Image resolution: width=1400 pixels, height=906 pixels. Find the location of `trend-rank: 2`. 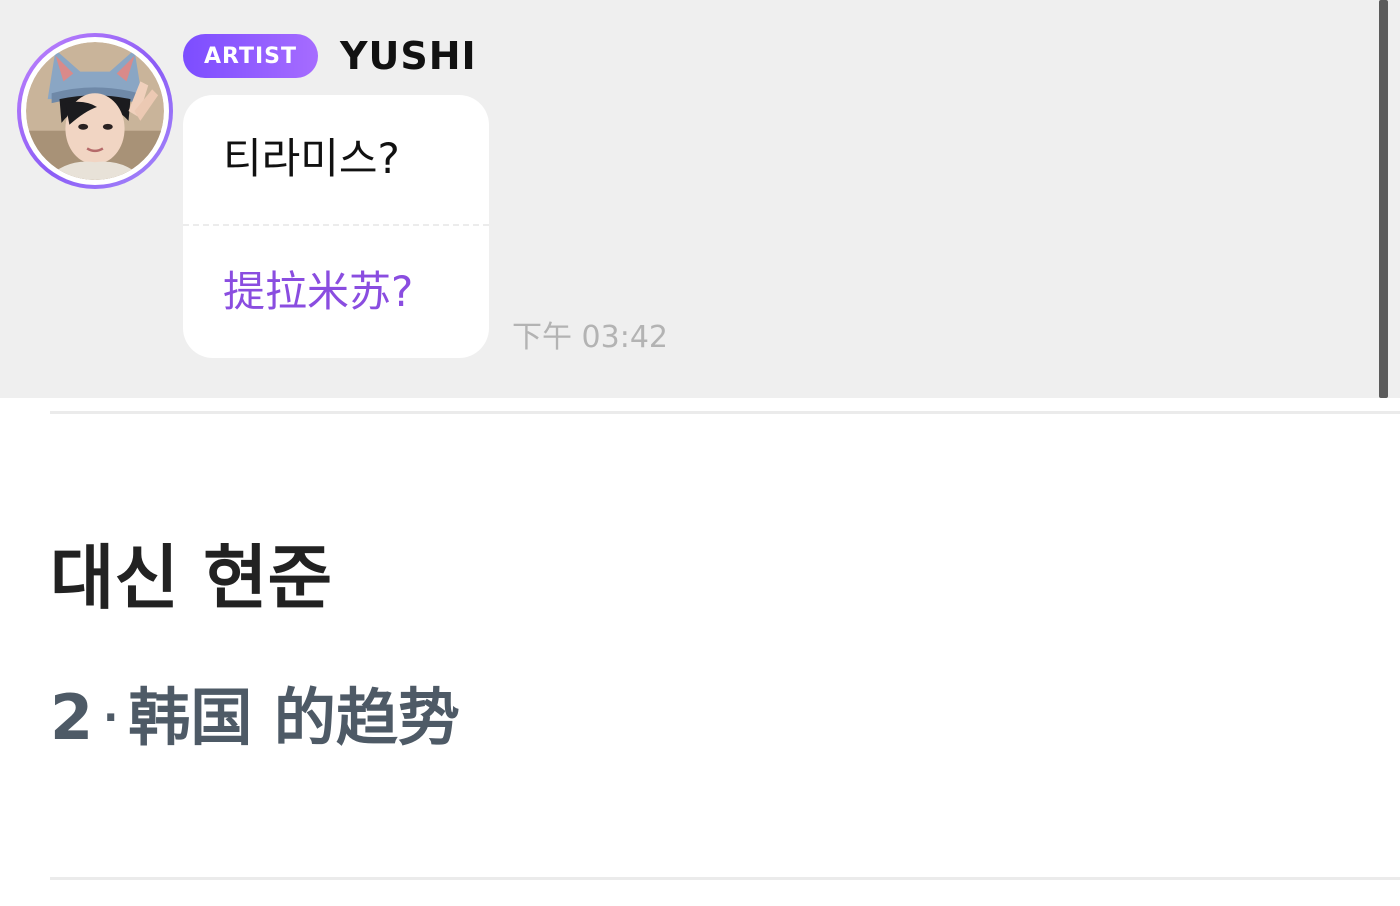

trend-rank: 2 is located at coordinates (72, 717).